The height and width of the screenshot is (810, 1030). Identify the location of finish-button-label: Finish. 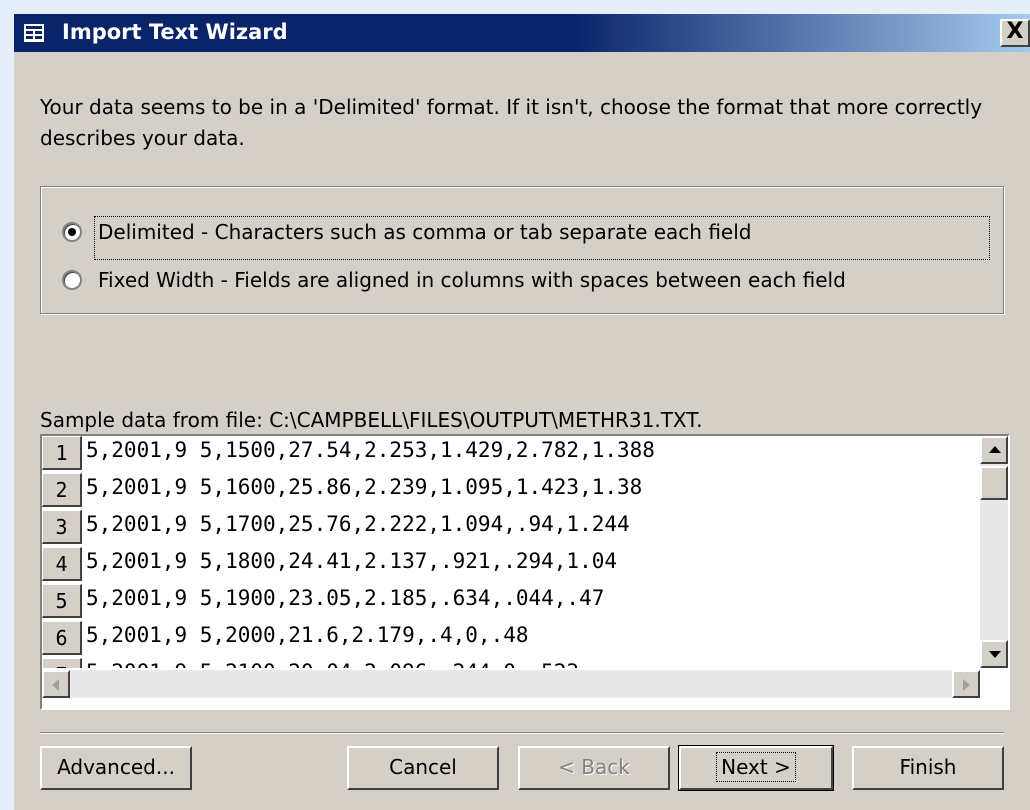
(928, 767).